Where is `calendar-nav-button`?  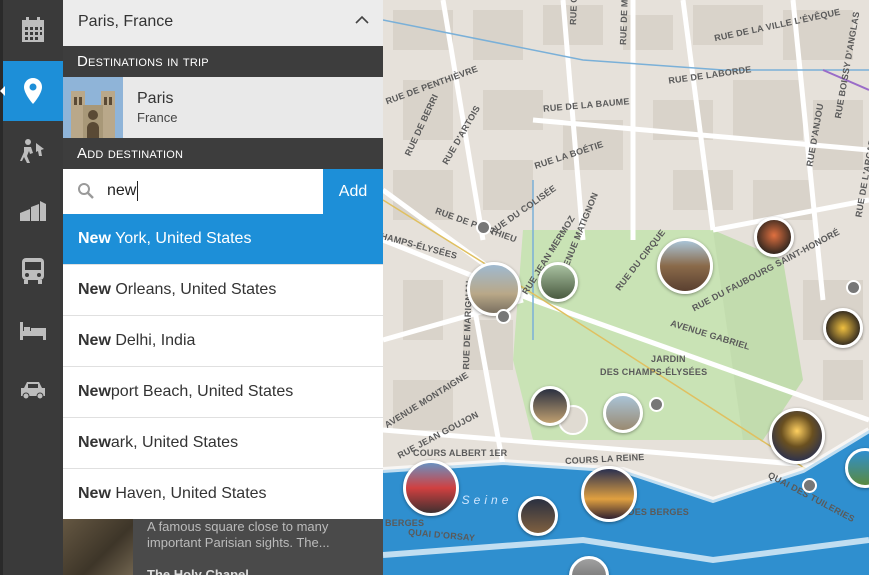
calendar-nav-button is located at coordinates (33, 30).